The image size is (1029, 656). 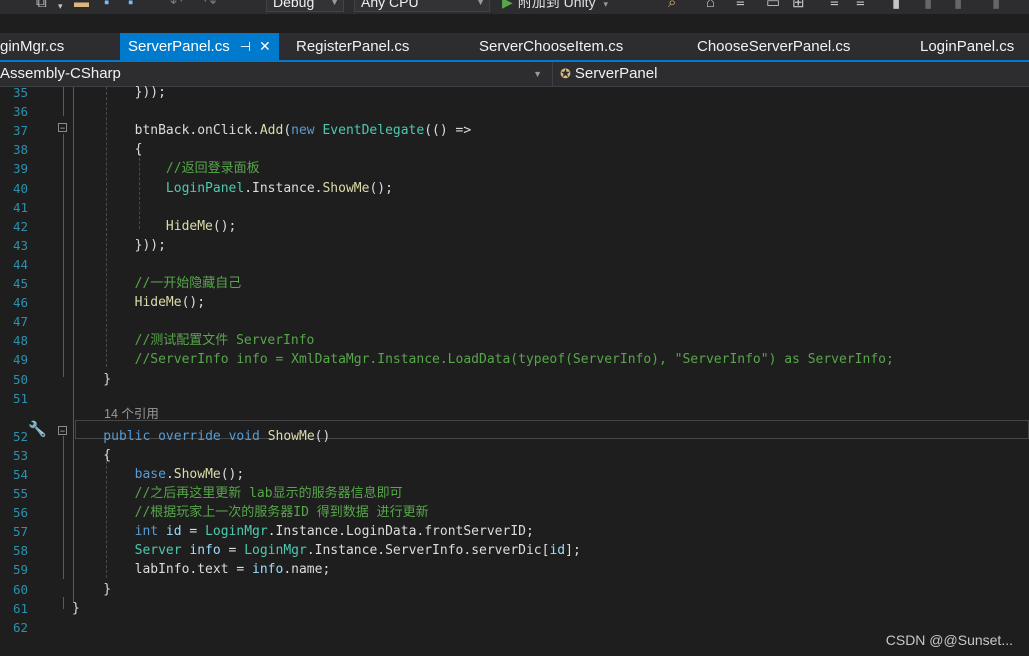 What do you see at coordinates (514, 379) in the screenshot?
I see `code-line: 50 }` at bounding box center [514, 379].